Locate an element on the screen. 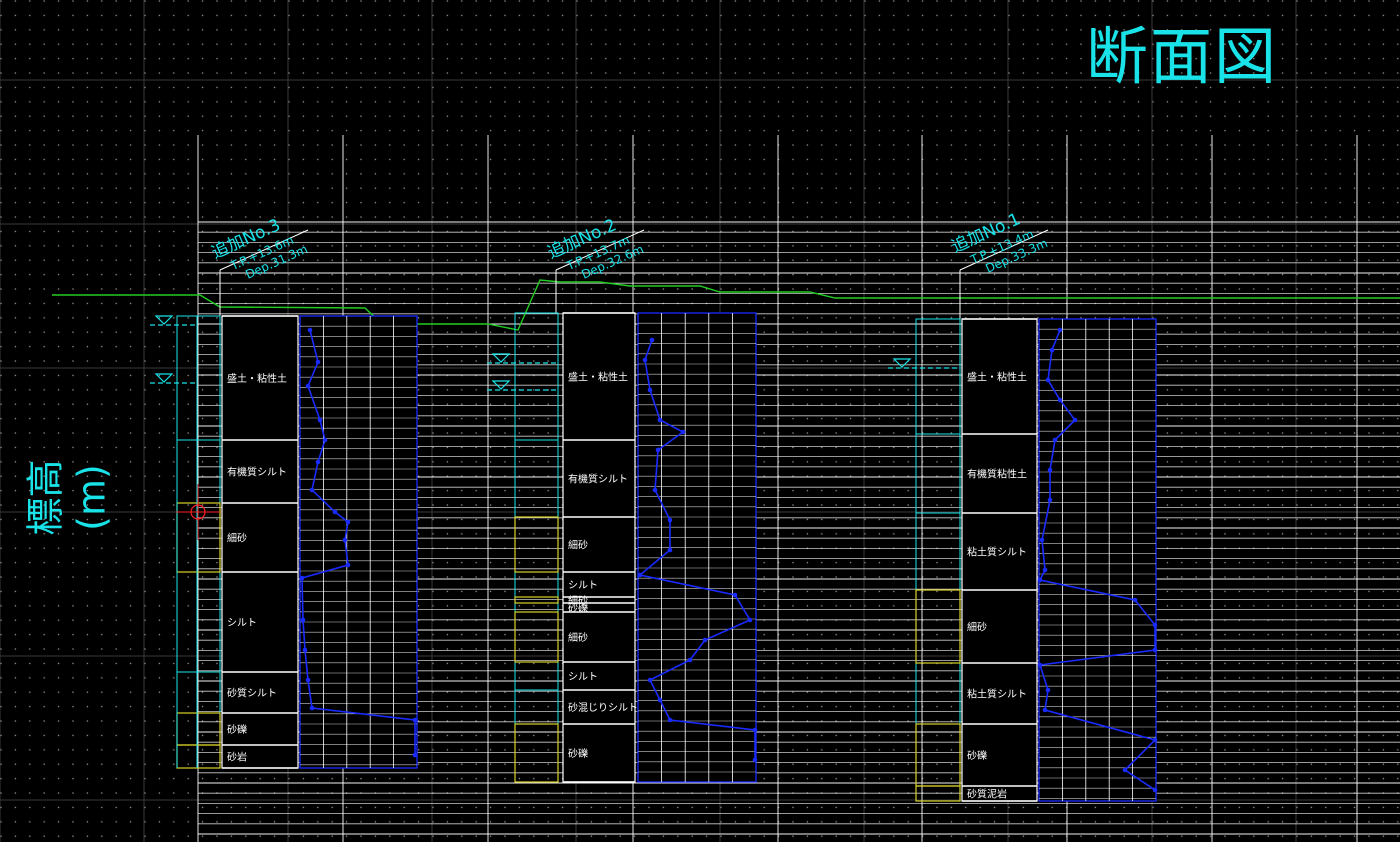 Image resolution: width=1400 pixels, height=842 pixels. layer-label: 砂岩 is located at coordinates (237, 757).